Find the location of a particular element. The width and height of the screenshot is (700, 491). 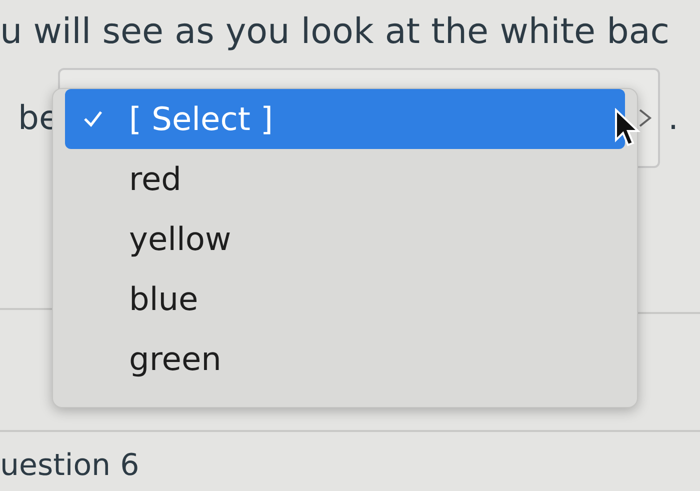

period-text: . is located at coordinates (673, 117).